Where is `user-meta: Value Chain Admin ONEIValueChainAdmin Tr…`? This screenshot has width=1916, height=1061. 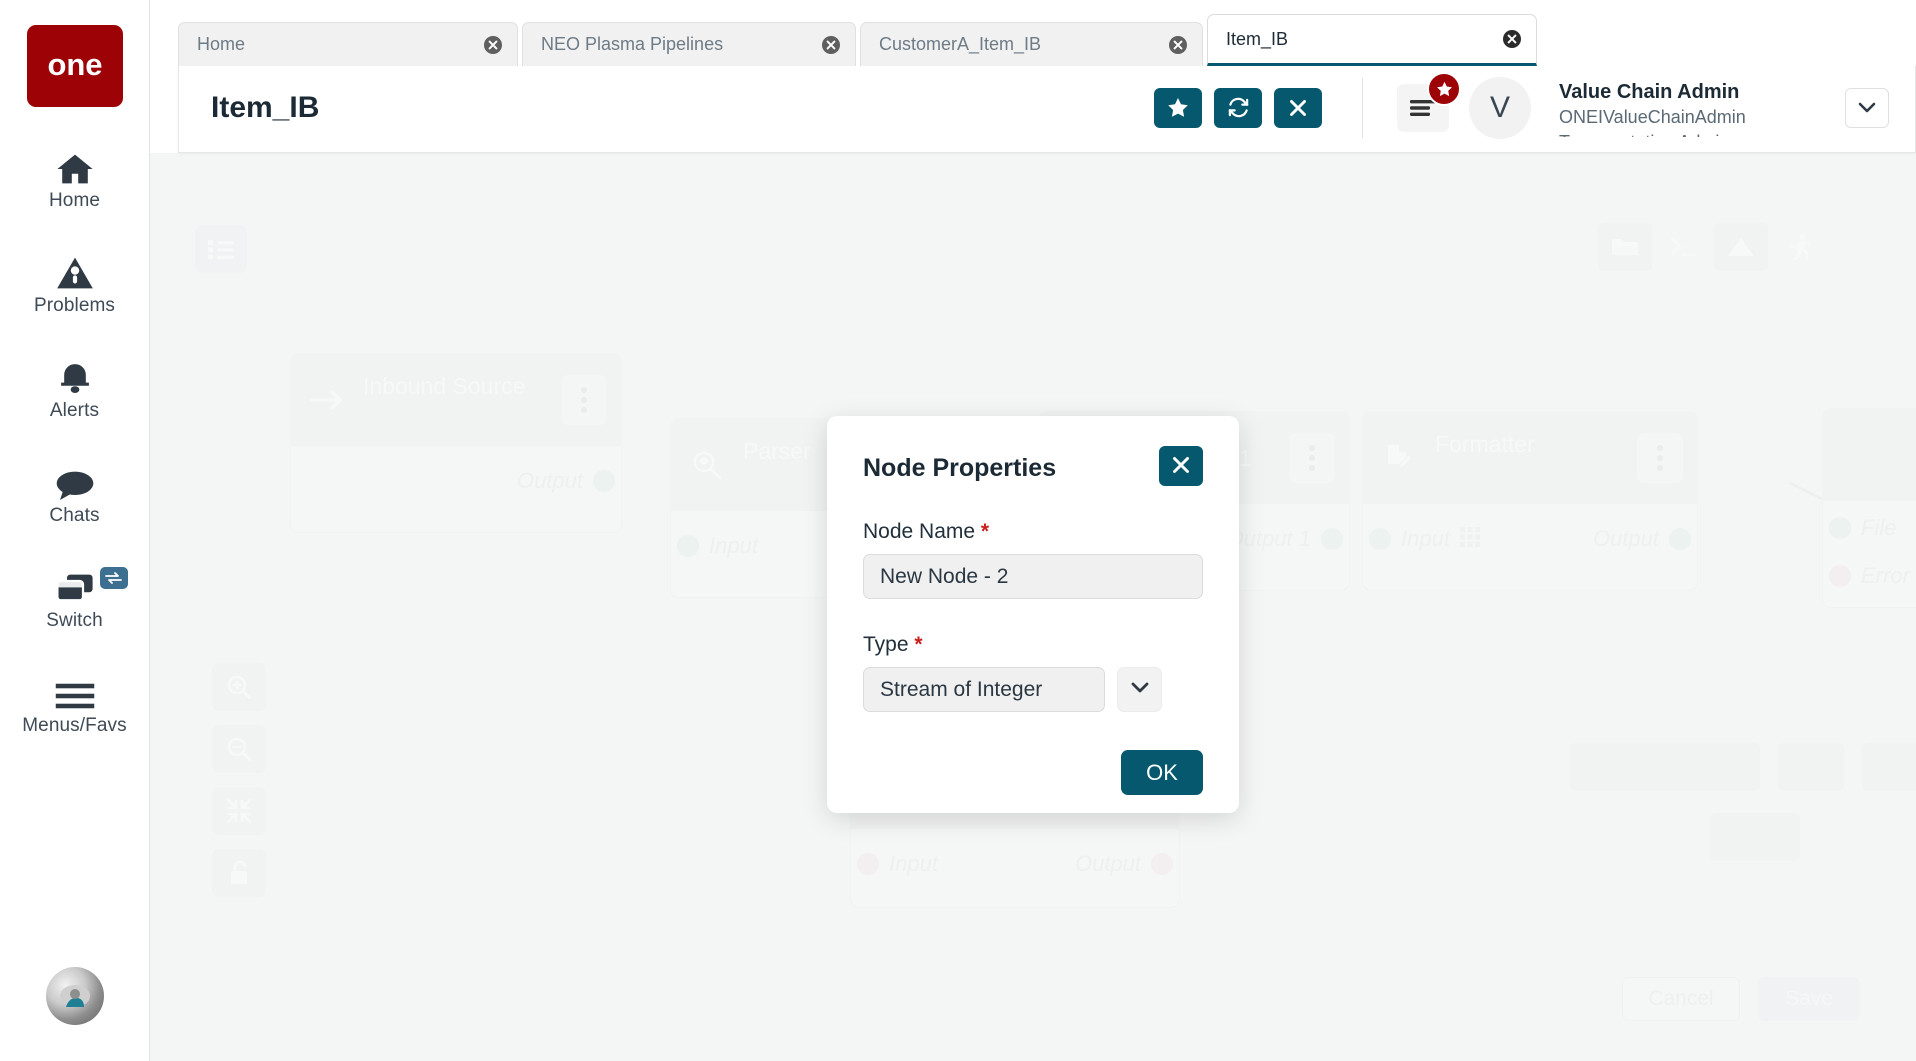
user-meta: Value Chain Admin ONEIValueChainAdmin Tr… is located at coordinates (1685, 108).